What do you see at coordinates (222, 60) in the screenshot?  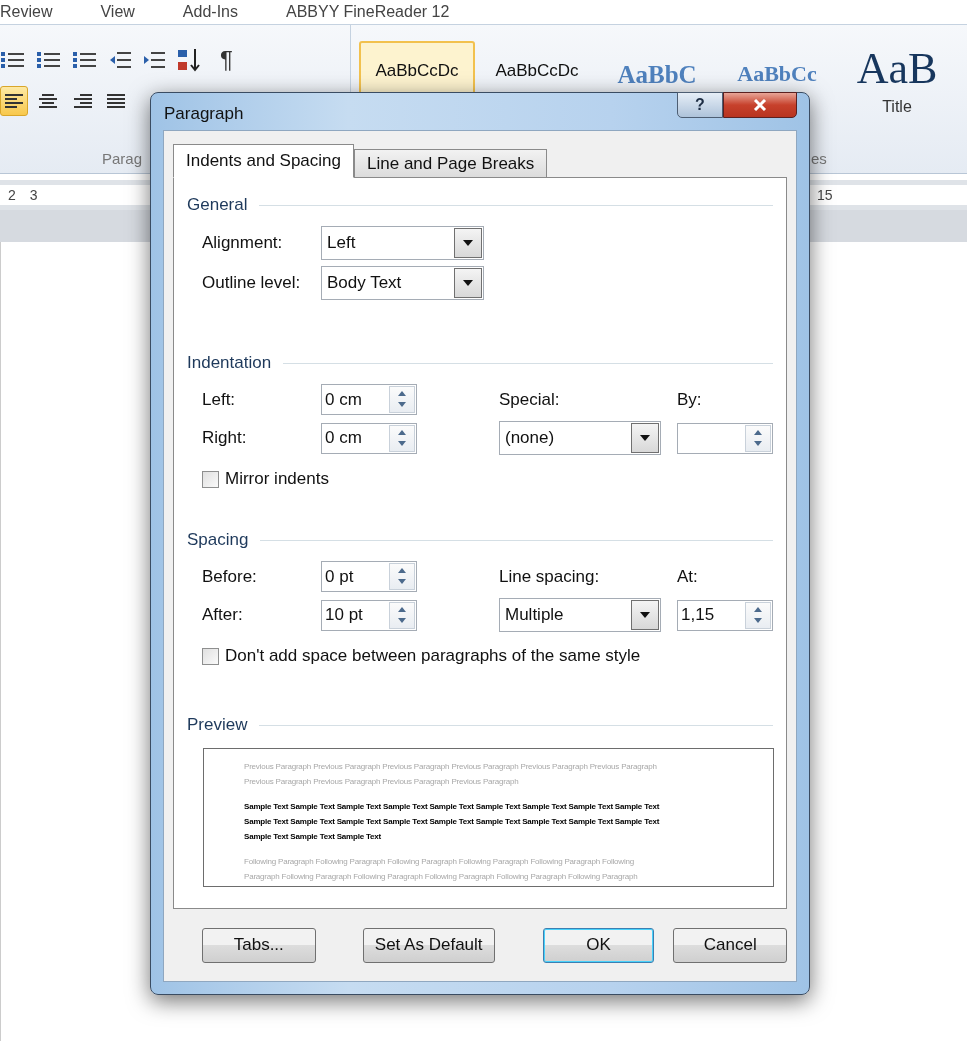 I see `pilcrow-button: ¶` at bounding box center [222, 60].